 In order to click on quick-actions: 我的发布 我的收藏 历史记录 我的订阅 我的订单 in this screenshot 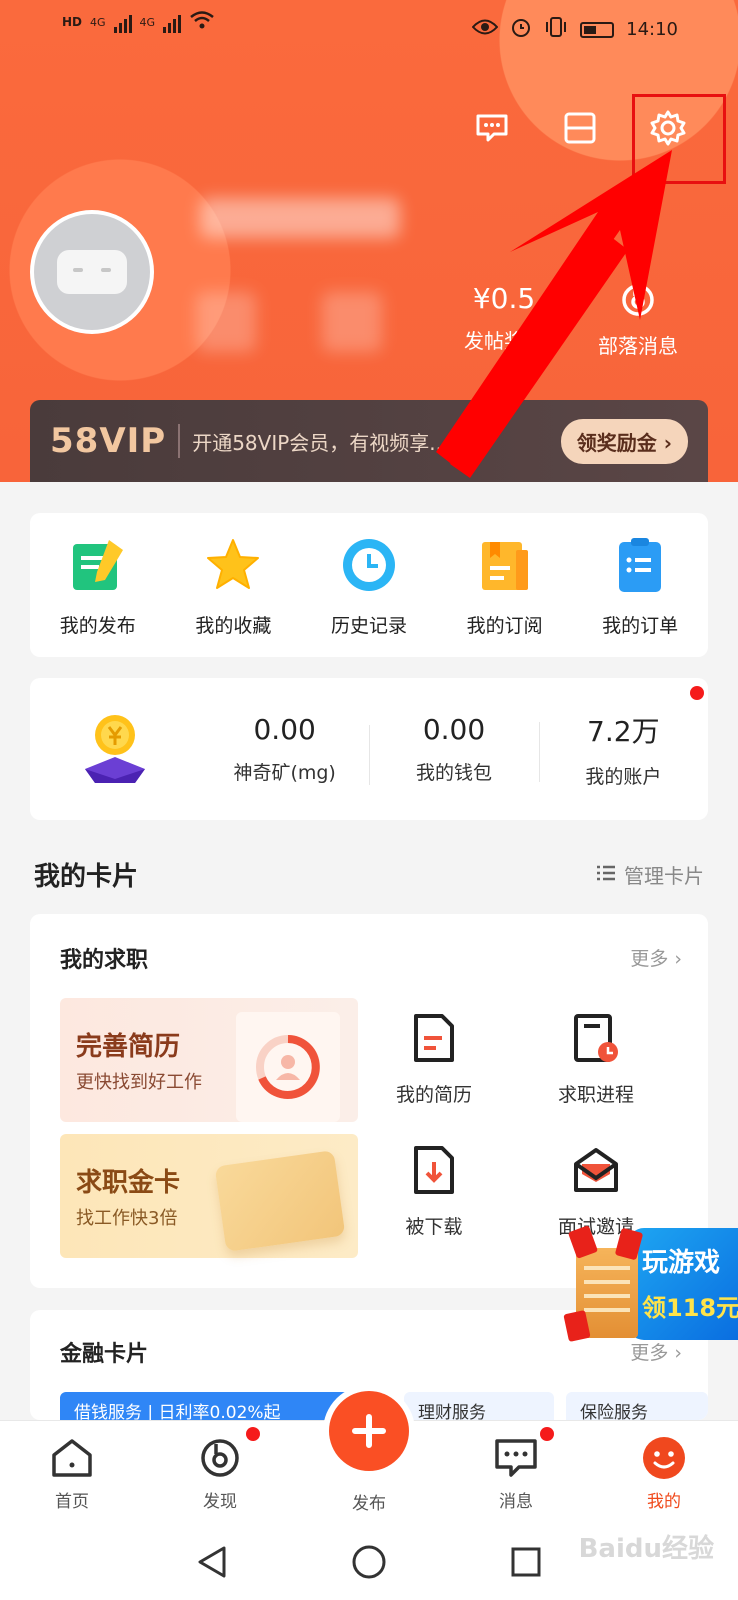, I will do `click(369, 585)`.